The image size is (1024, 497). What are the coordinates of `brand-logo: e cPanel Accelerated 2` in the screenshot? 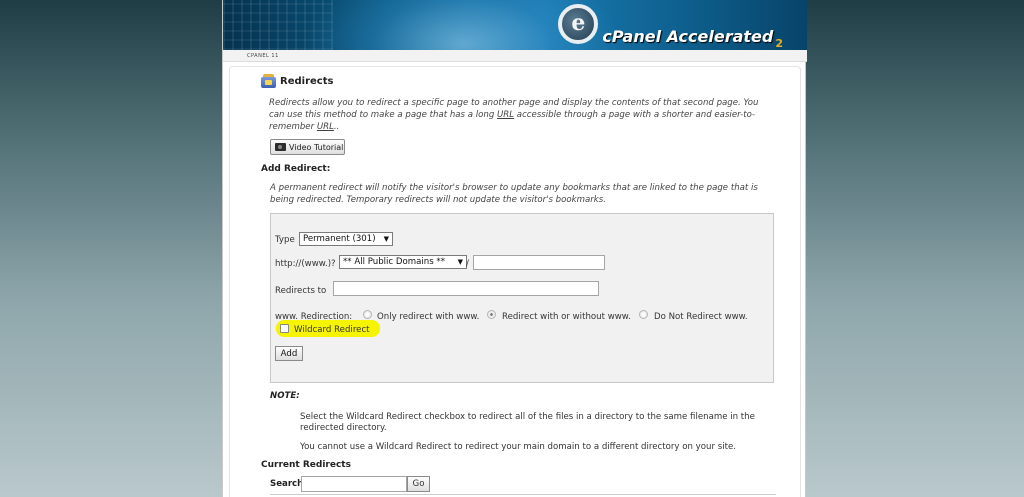 It's located at (670, 27).